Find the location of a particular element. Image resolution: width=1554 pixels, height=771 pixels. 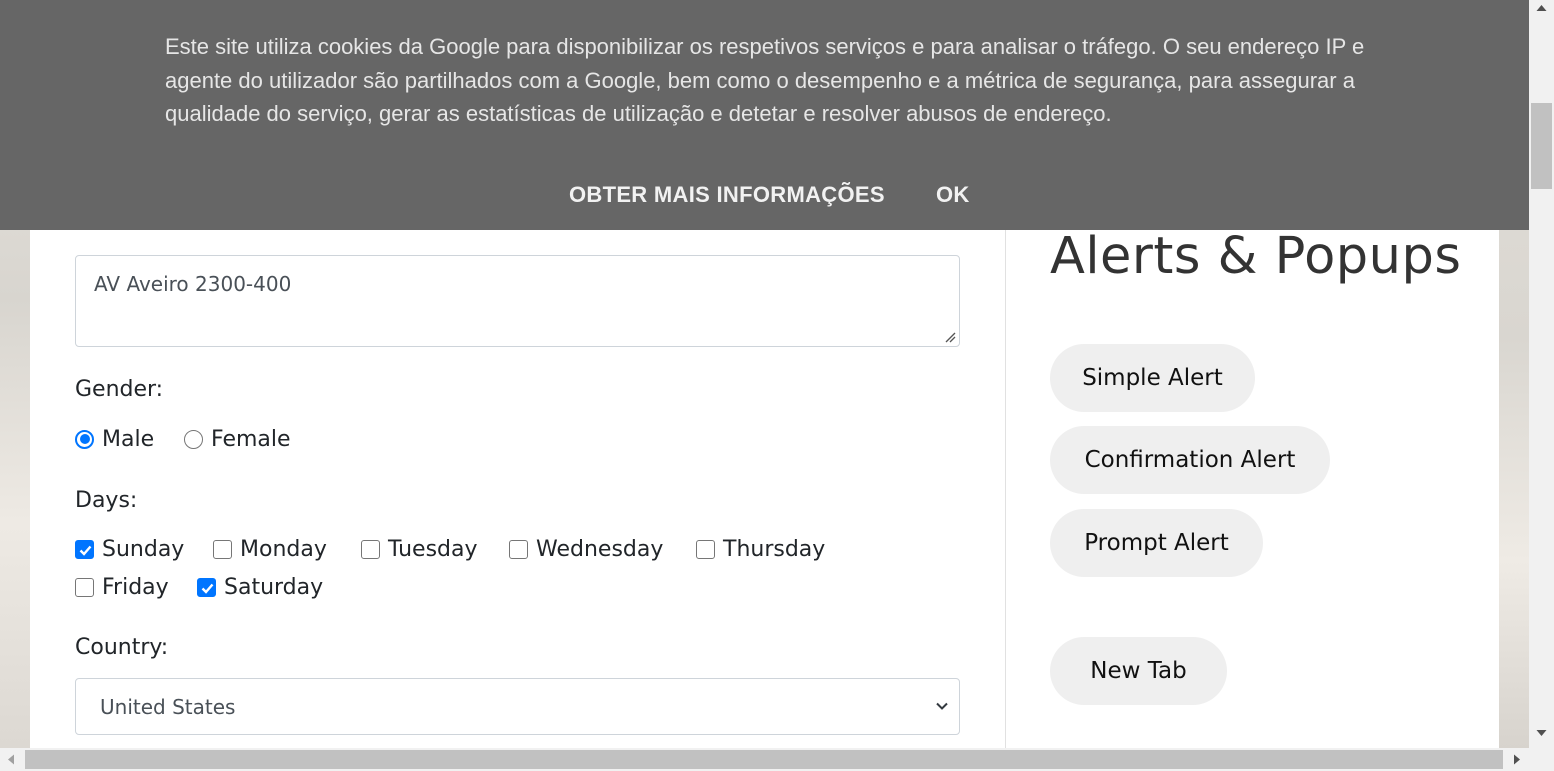

sunday-checkbox is located at coordinates (84, 549).